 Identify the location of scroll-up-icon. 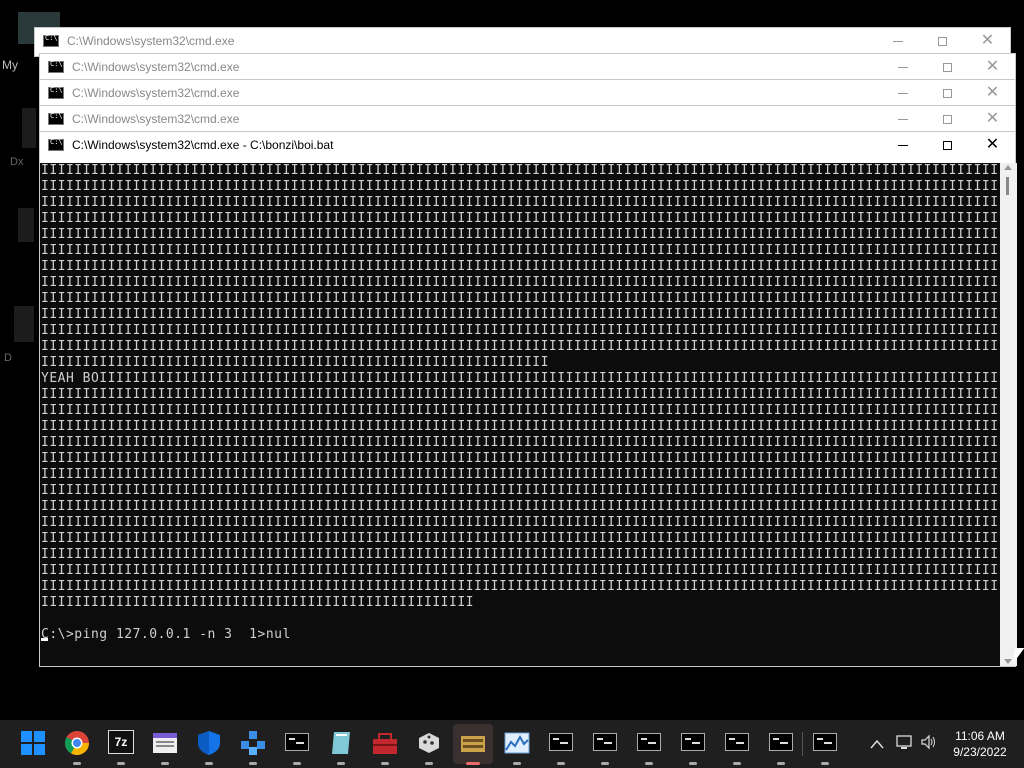
(1008, 167).